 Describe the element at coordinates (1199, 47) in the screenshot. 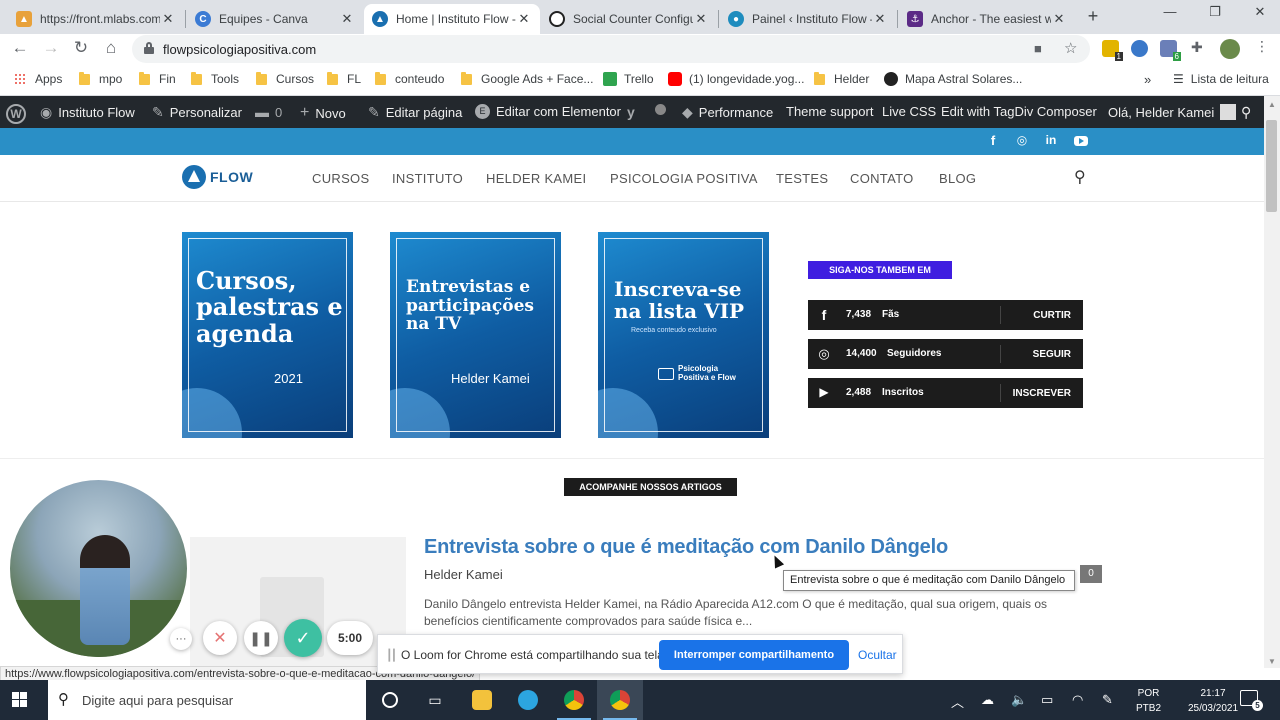

I see `puzzle-extensions-icon: ✚` at that location.